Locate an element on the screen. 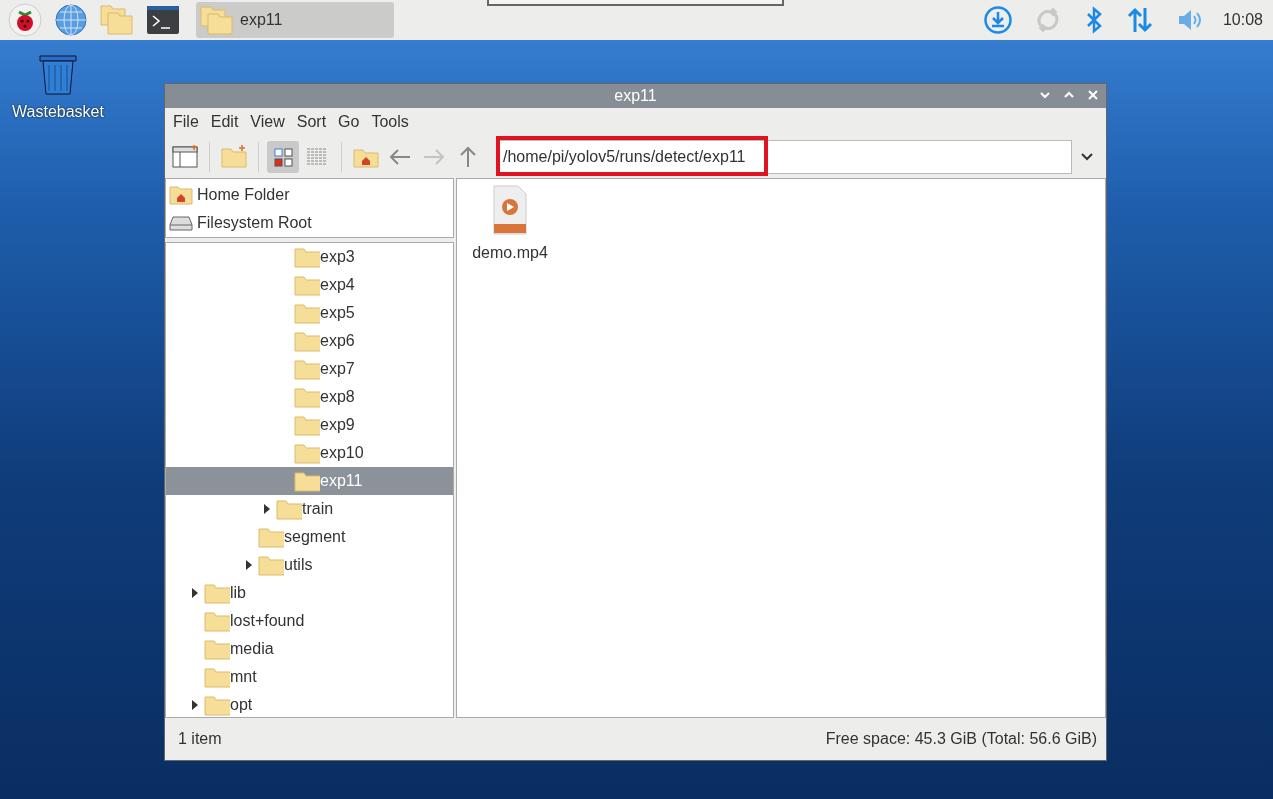 The height and width of the screenshot is (799, 1273). menu-item: Tools is located at coordinates (390, 122).